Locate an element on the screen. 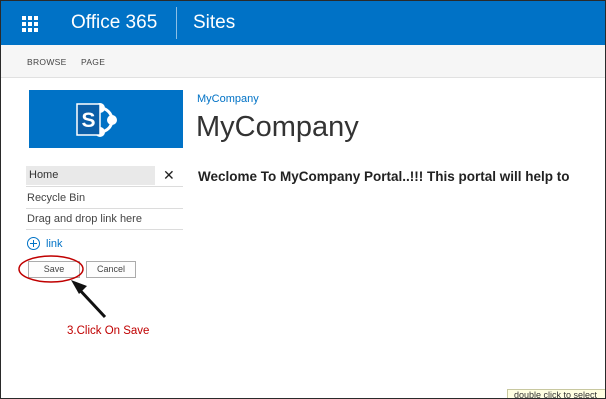  tooltip: double click to select is located at coordinates (556, 393).